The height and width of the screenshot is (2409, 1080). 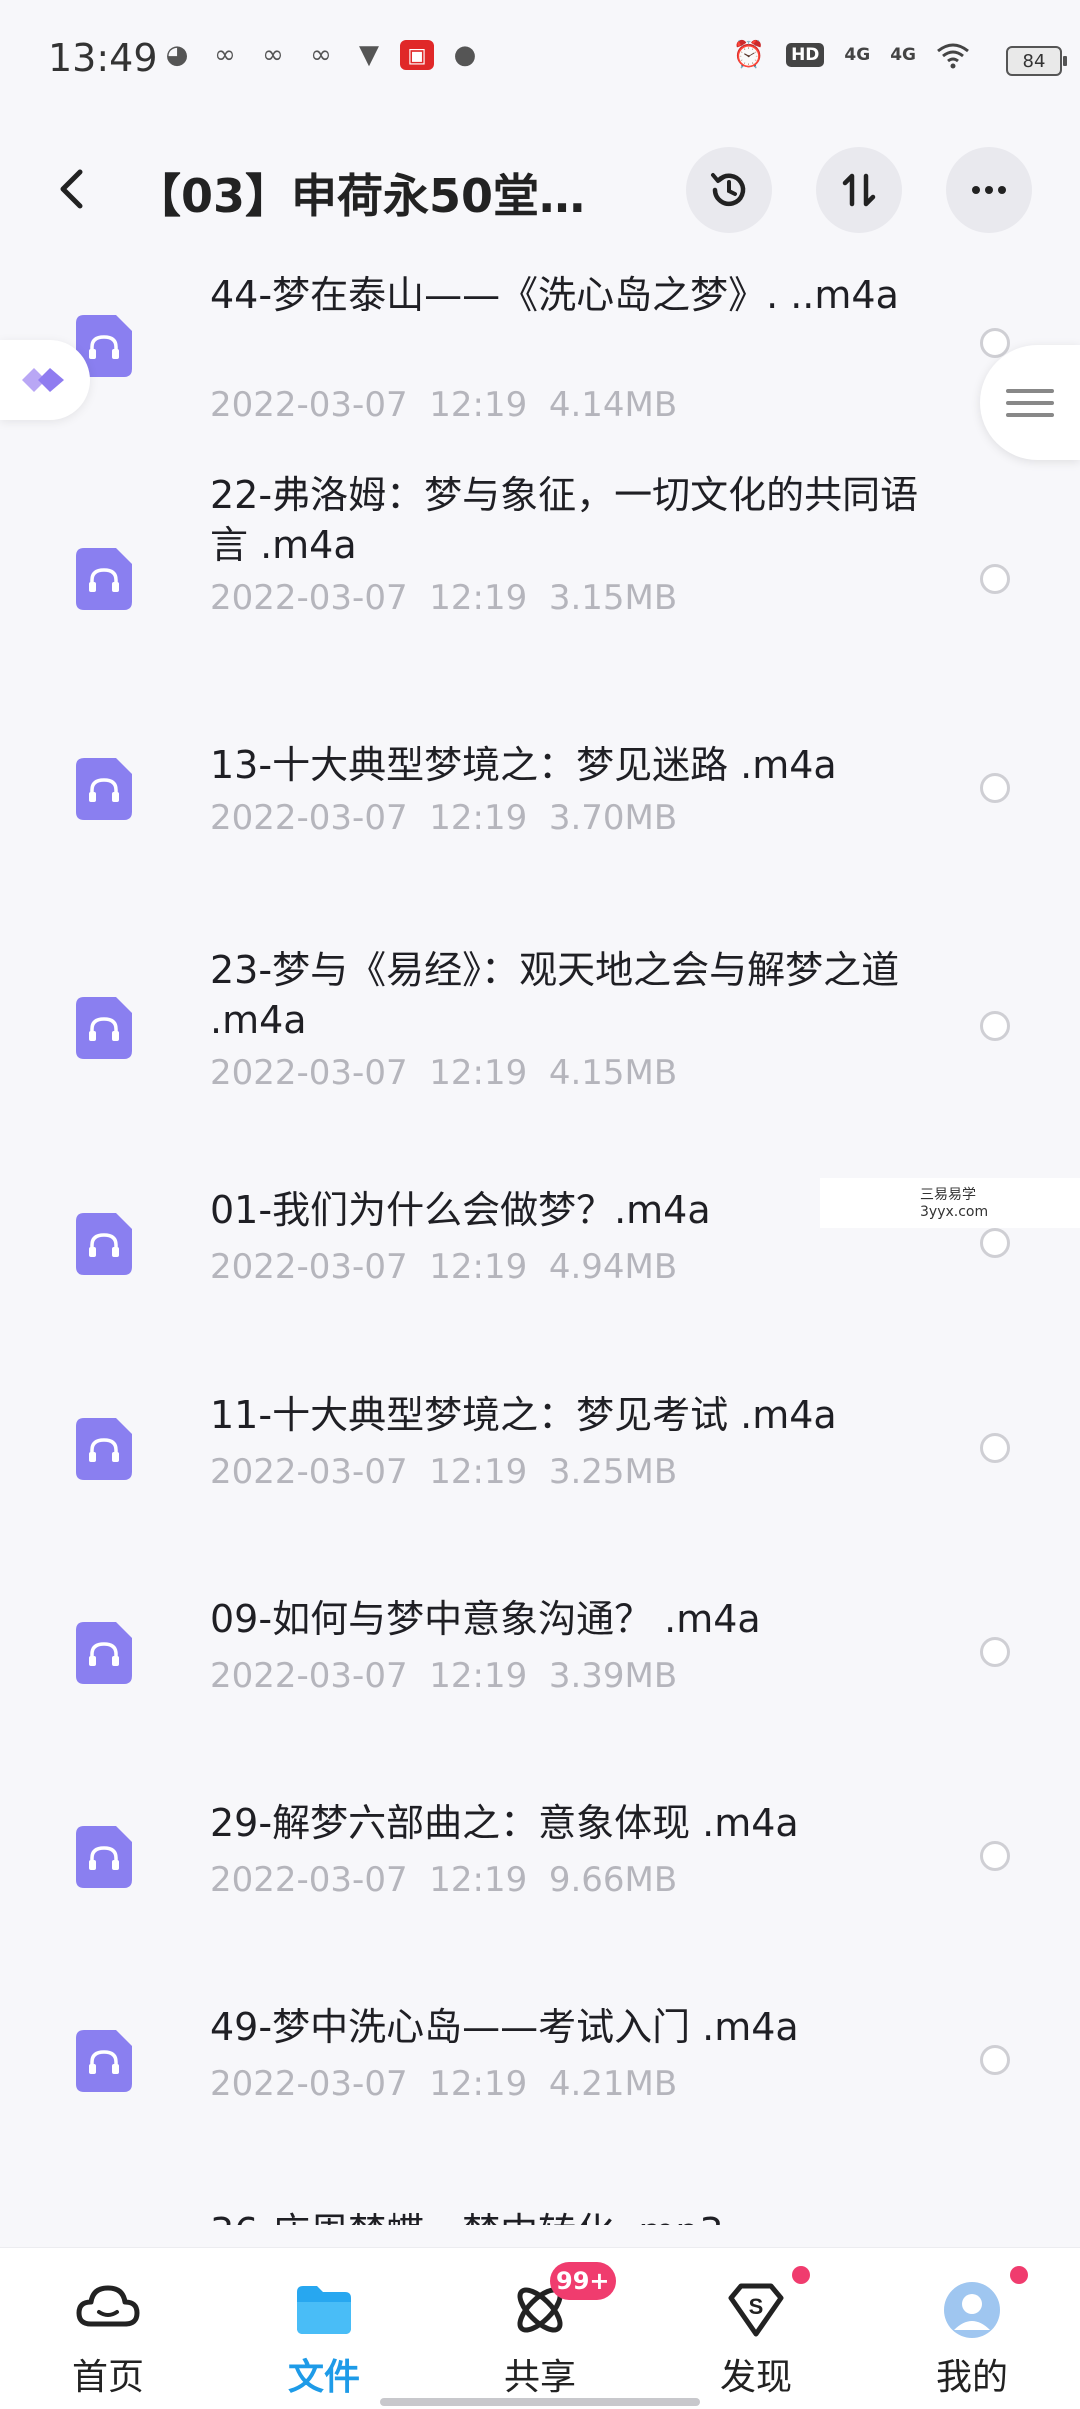 I want to click on nav-item-profile: 我的, so click(x=972, y=2328).